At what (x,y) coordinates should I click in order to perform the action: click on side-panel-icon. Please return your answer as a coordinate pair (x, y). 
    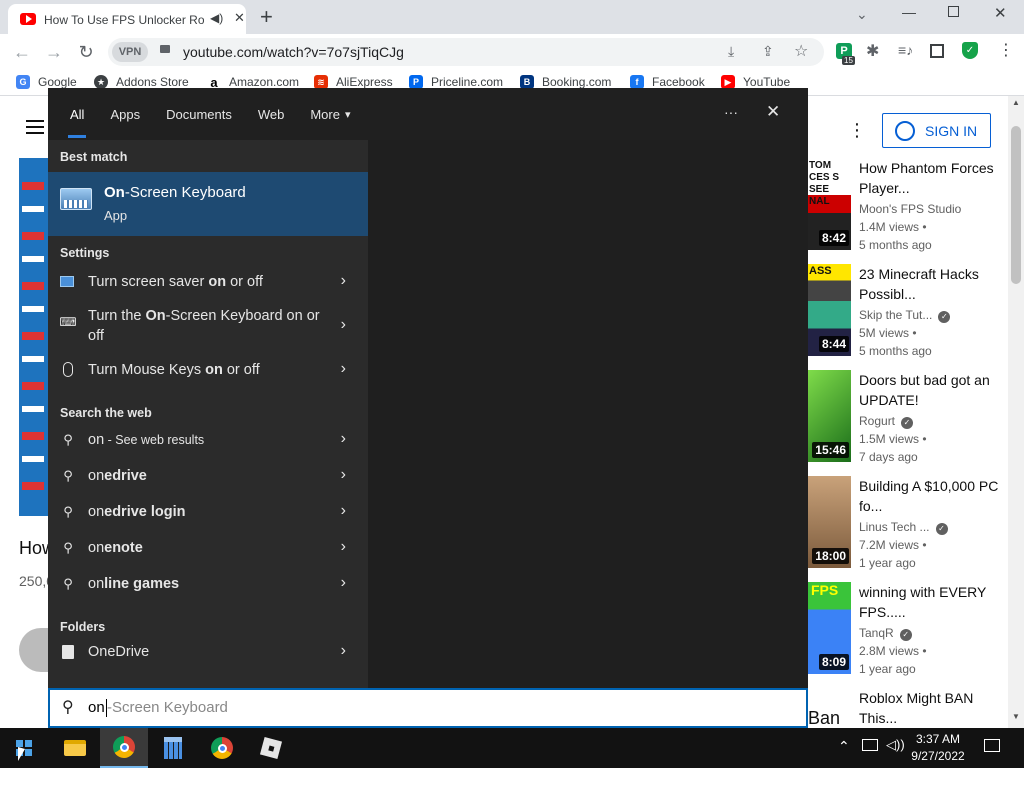
    Looking at the image, I should click on (937, 51).